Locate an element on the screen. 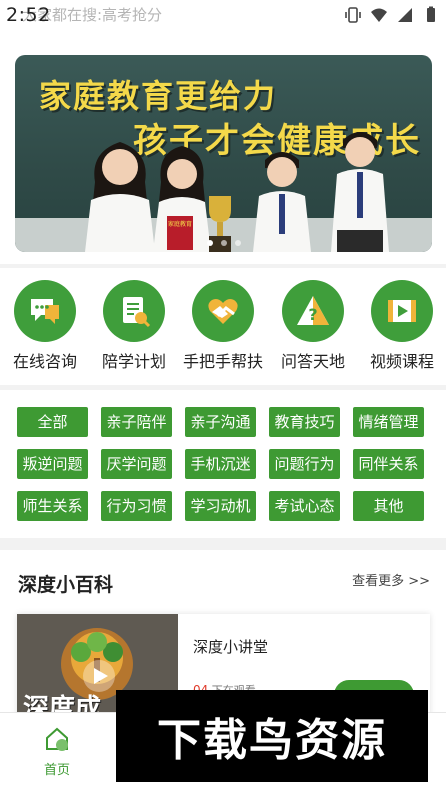  vibrate-icon is located at coordinates (353, 15).